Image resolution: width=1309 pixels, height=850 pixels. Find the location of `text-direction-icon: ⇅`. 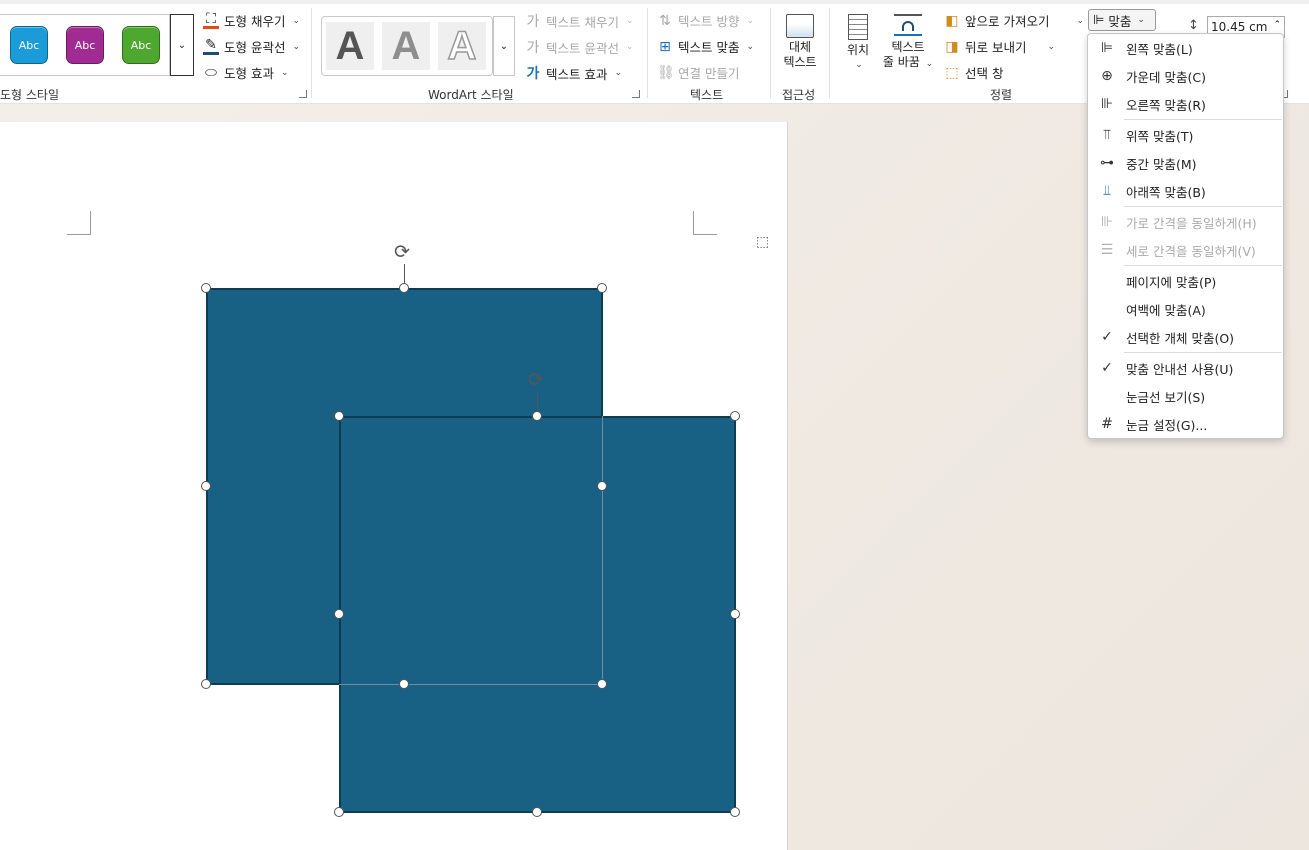

text-direction-icon: ⇅ is located at coordinates (665, 20).